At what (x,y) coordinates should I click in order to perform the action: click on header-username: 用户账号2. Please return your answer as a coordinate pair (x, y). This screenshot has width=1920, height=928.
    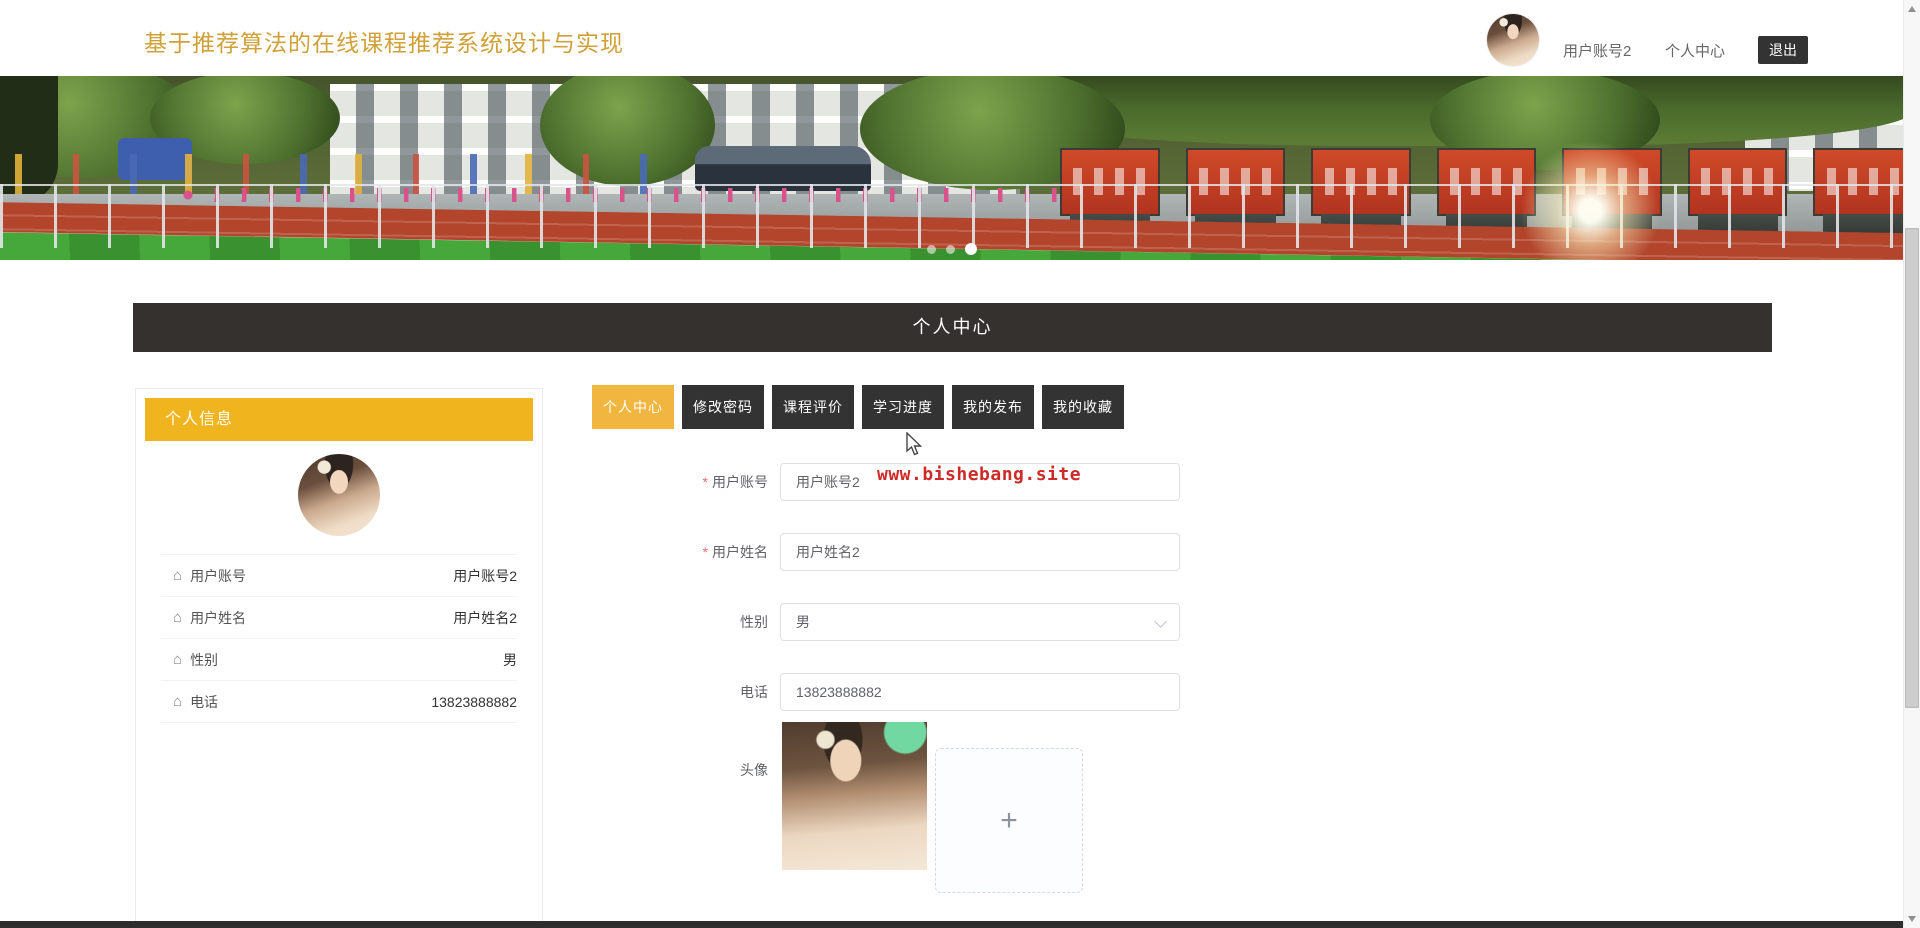
    Looking at the image, I should click on (1597, 50).